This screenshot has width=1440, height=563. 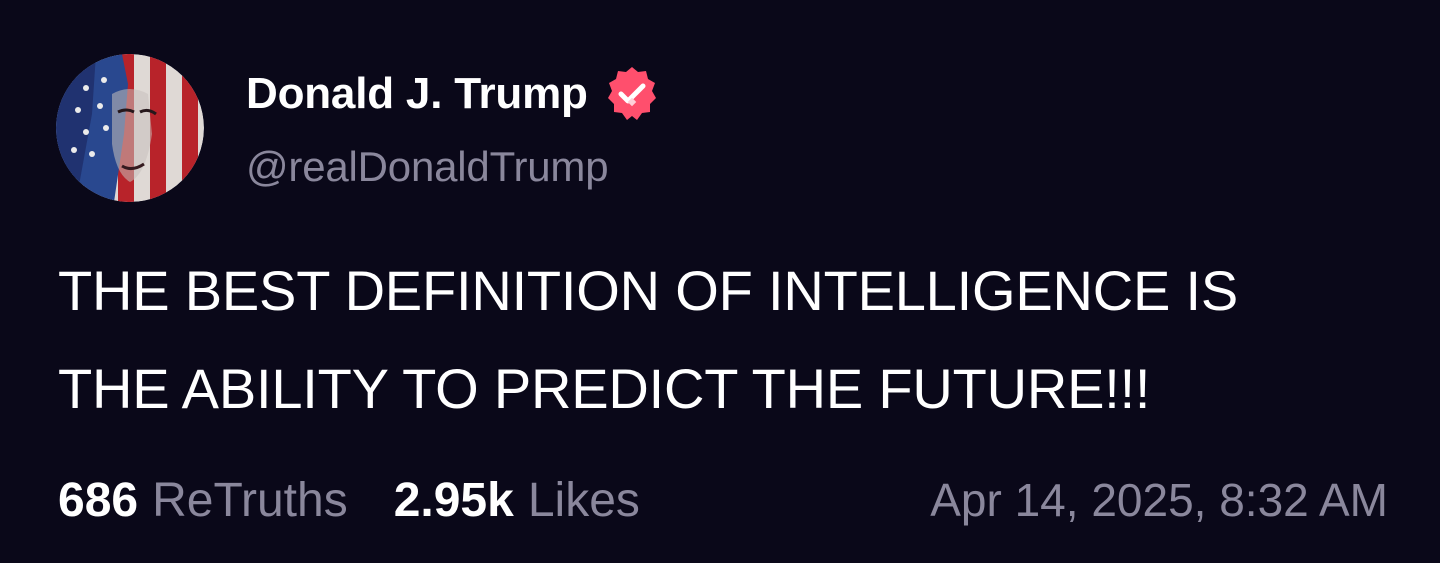 I want to click on likes-stat: 2.95k Likes, so click(x=517, y=500).